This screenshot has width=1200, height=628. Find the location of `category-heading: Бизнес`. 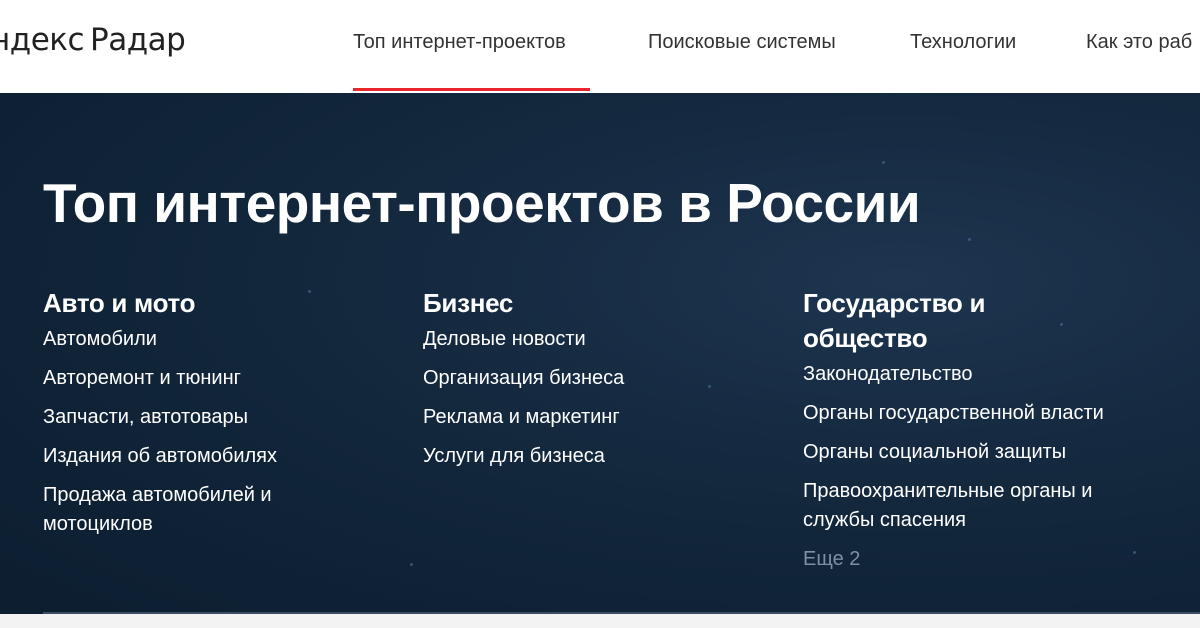

category-heading: Бизнес is located at coordinates (603, 303).